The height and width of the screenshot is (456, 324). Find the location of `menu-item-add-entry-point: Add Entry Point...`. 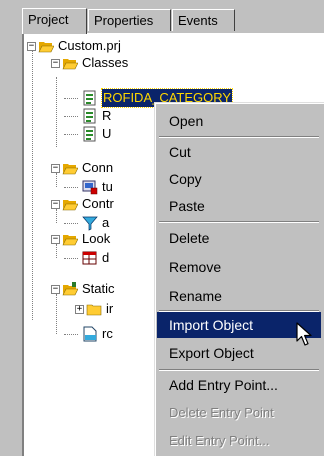

menu-item-add-entry-point: Add Entry Point... is located at coordinates (239, 385).